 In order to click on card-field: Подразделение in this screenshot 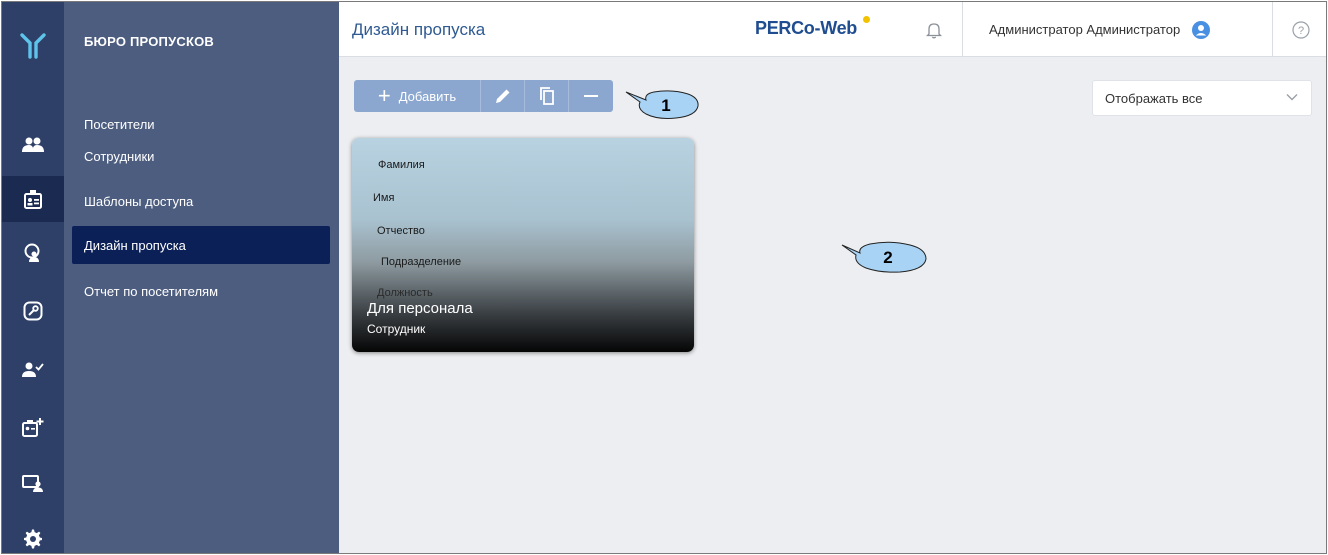, I will do `click(421, 262)`.